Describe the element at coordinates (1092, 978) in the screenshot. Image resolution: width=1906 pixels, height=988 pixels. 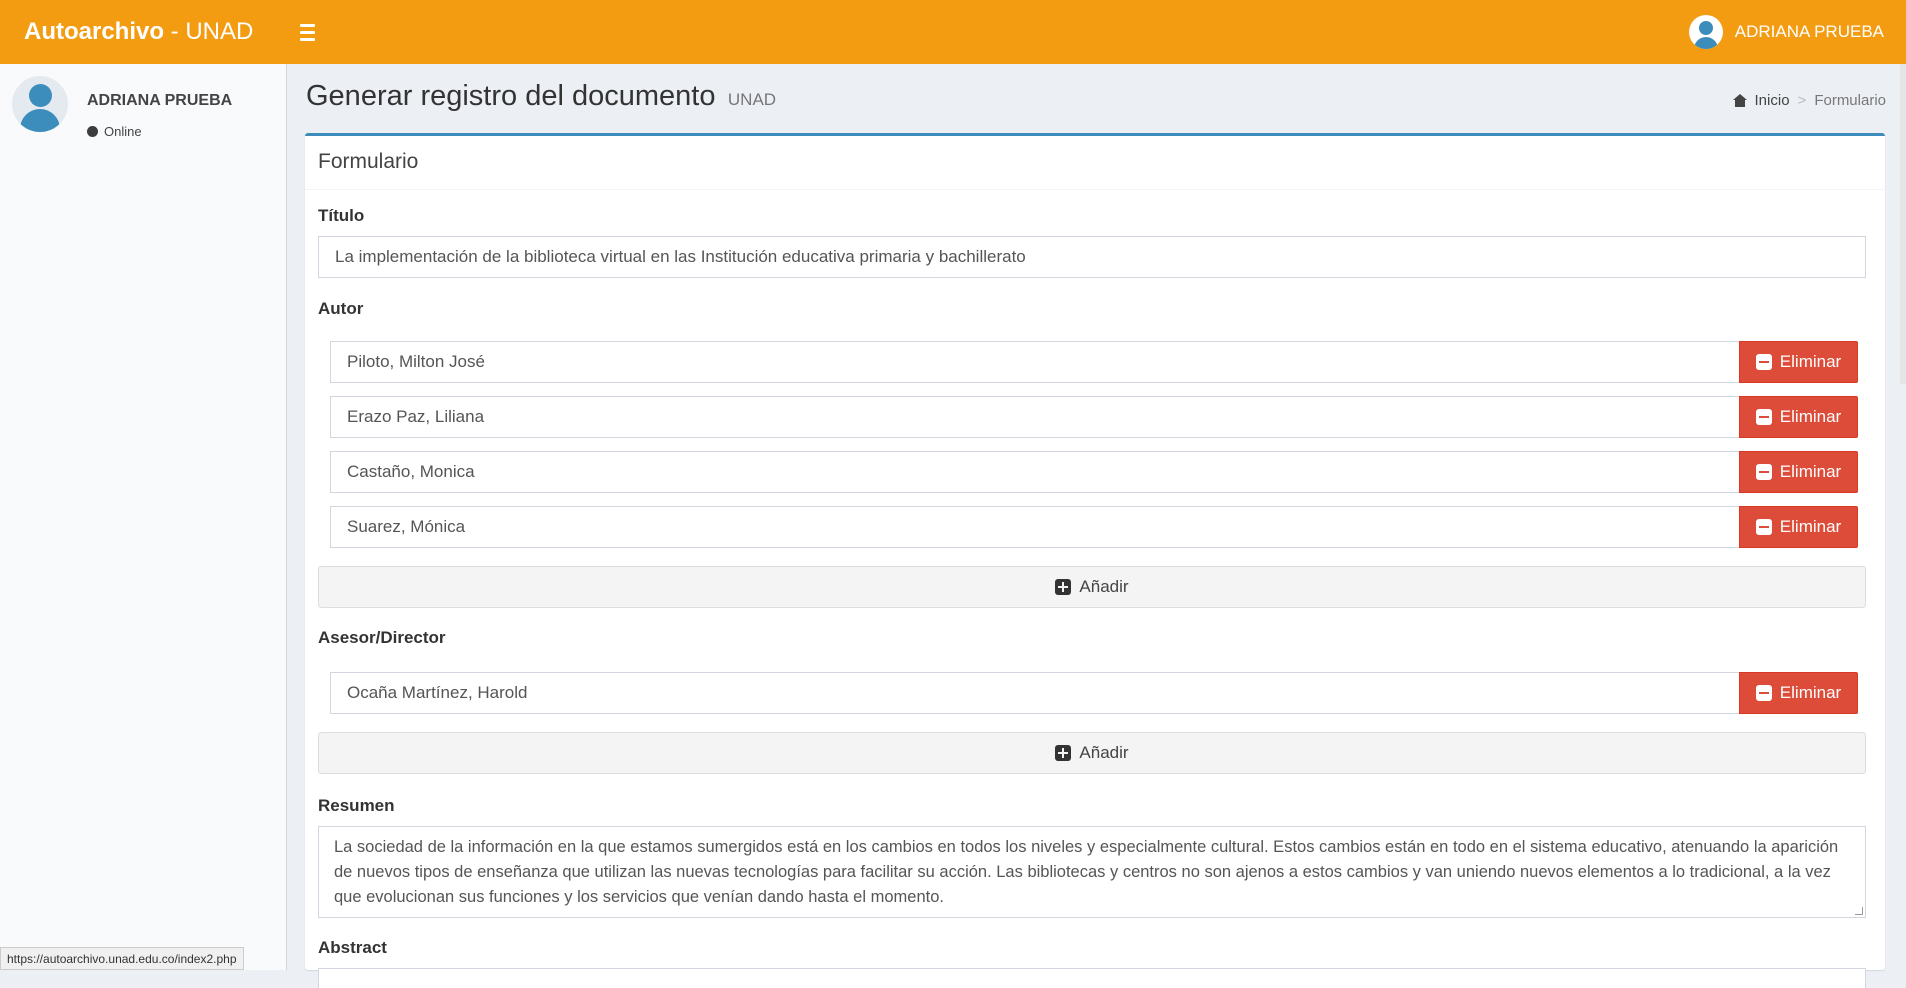
I see `abstract-textarea` at that location.